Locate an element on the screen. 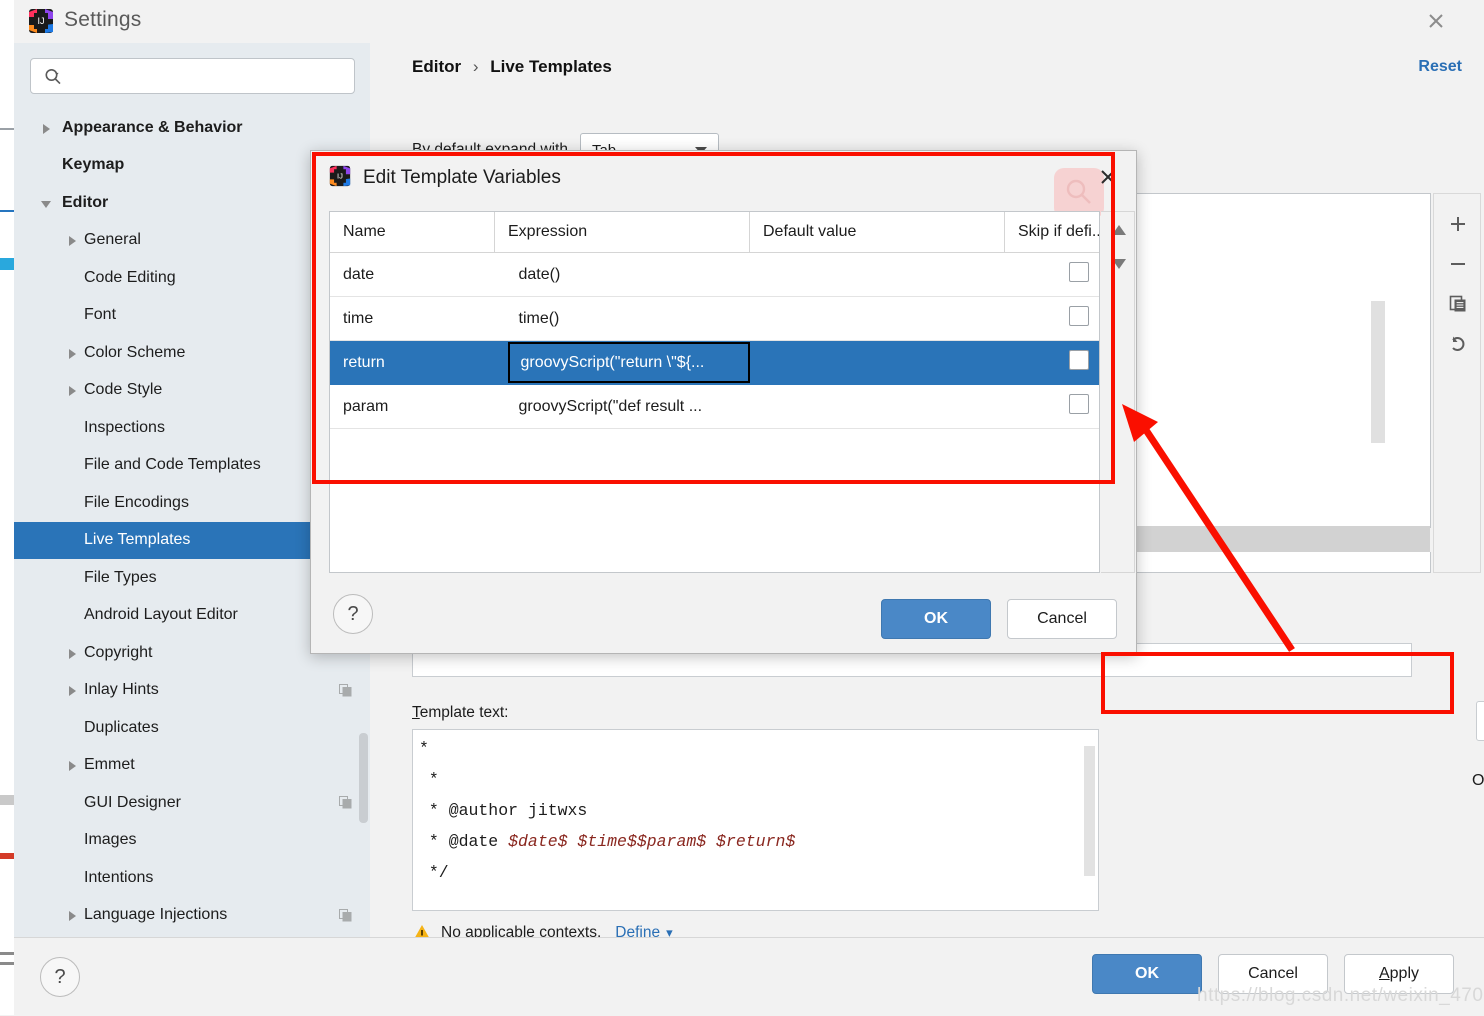  search-box is located at coordinates (192, 76).